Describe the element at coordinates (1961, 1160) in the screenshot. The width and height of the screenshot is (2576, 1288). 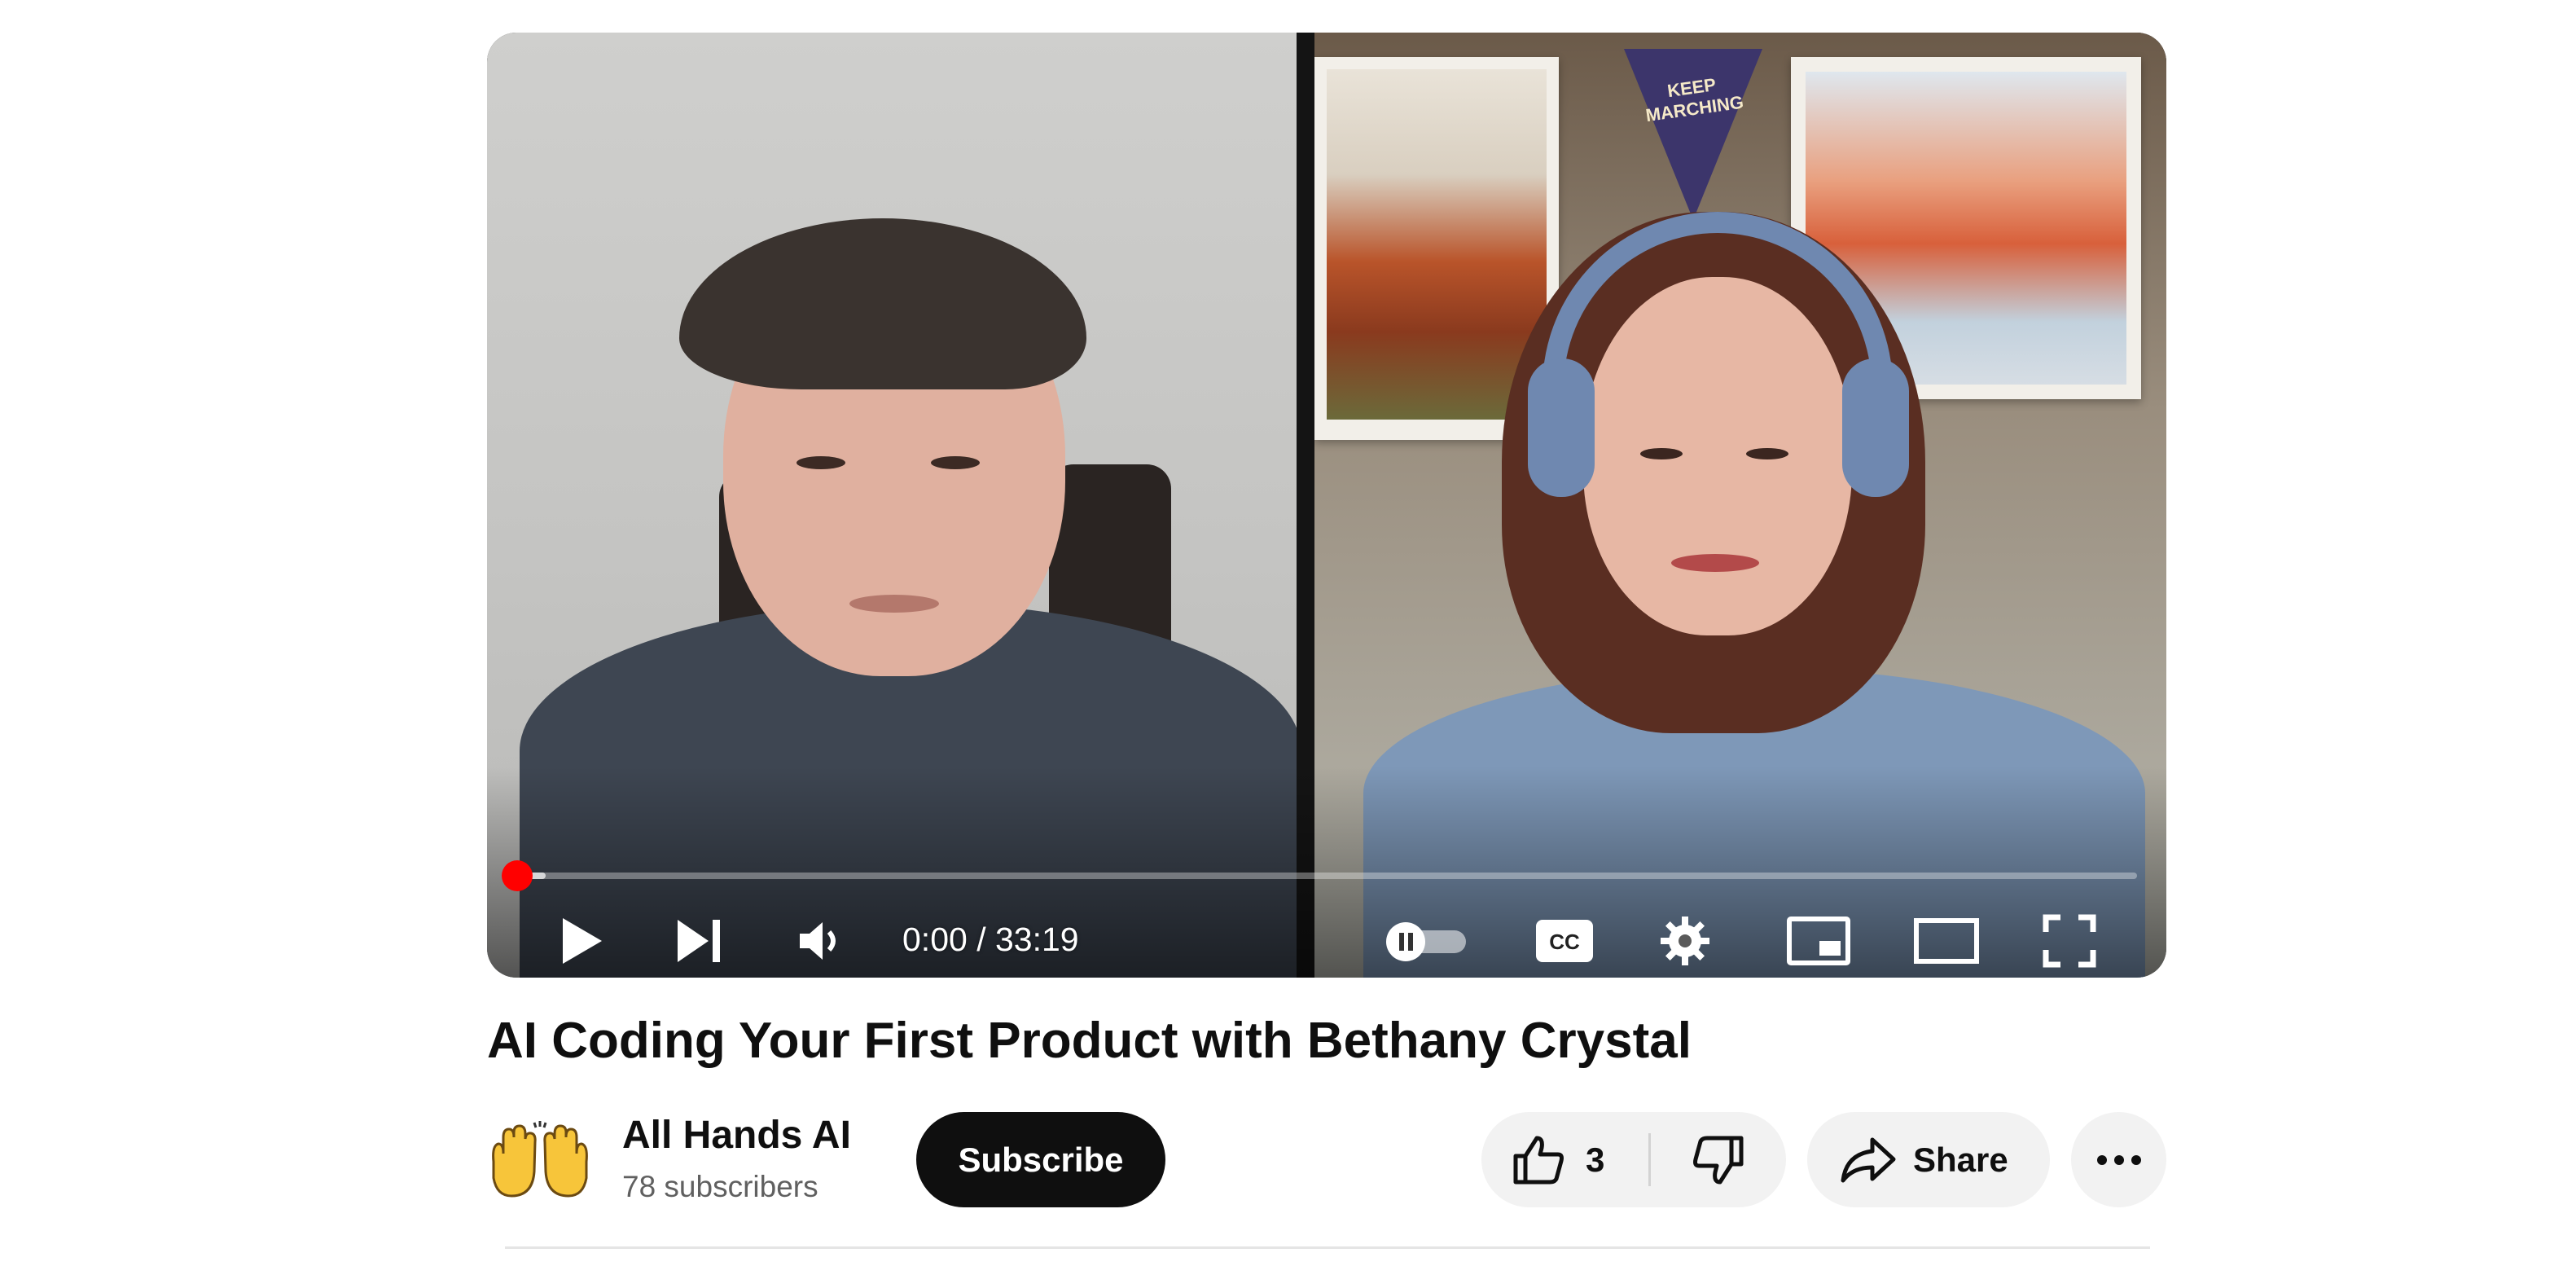
I see `share-label: Share` at that location.